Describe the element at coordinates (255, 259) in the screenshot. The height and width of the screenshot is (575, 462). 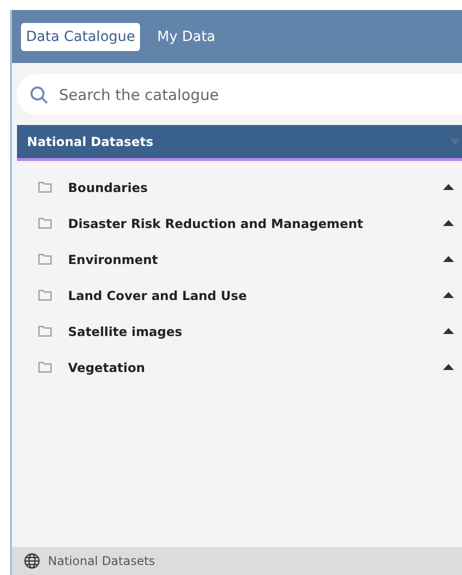
I see `dataset-group: Environment` at that location.